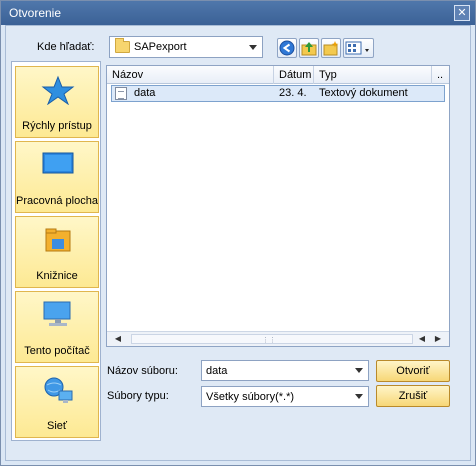 The image size is (476, 466). I want to click on file-date-cell: 23. 4., so click(293, 93).